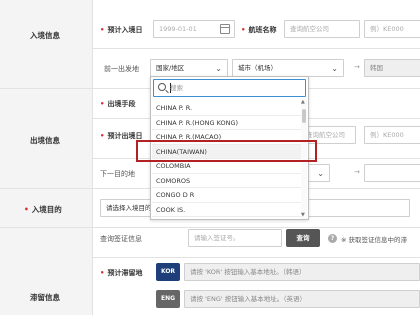 Image resolution: width=420 pixels, height=315 pixels. I want to click on scroll-up-icon: ▲, so click(303, 102).